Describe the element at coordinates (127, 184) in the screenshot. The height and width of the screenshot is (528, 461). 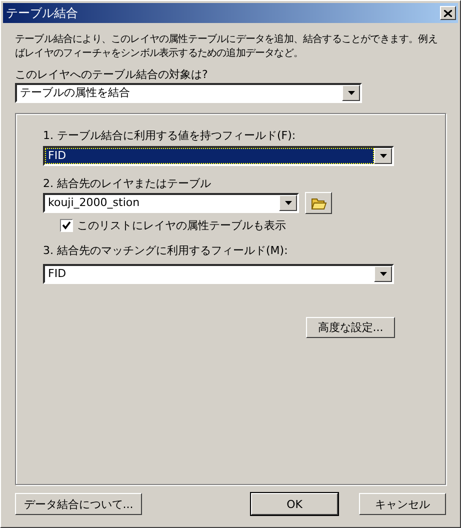
I see `join-table-label: 2. 結合先のレイヤまたはテーブル` at that location.